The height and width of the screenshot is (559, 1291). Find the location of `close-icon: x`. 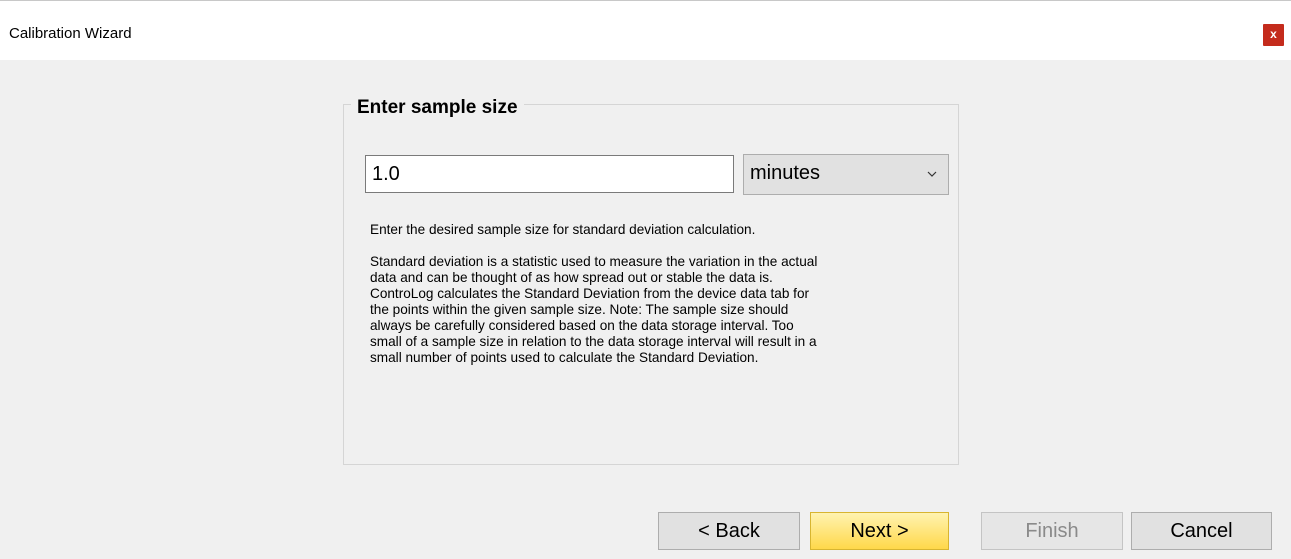

close-icon: x is located at coordinates (1273, 34).